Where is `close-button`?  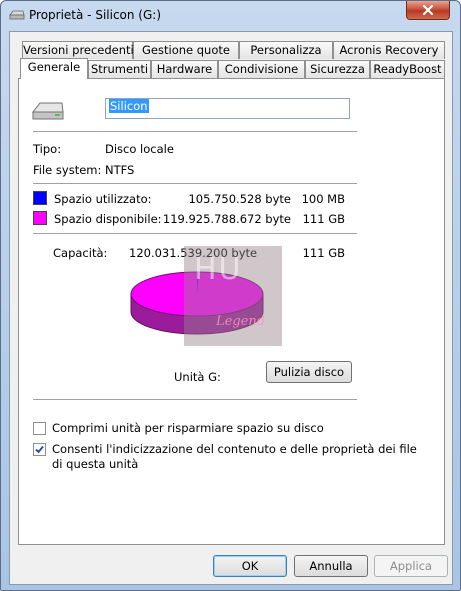 close-button is located at coordinates (428, 10).